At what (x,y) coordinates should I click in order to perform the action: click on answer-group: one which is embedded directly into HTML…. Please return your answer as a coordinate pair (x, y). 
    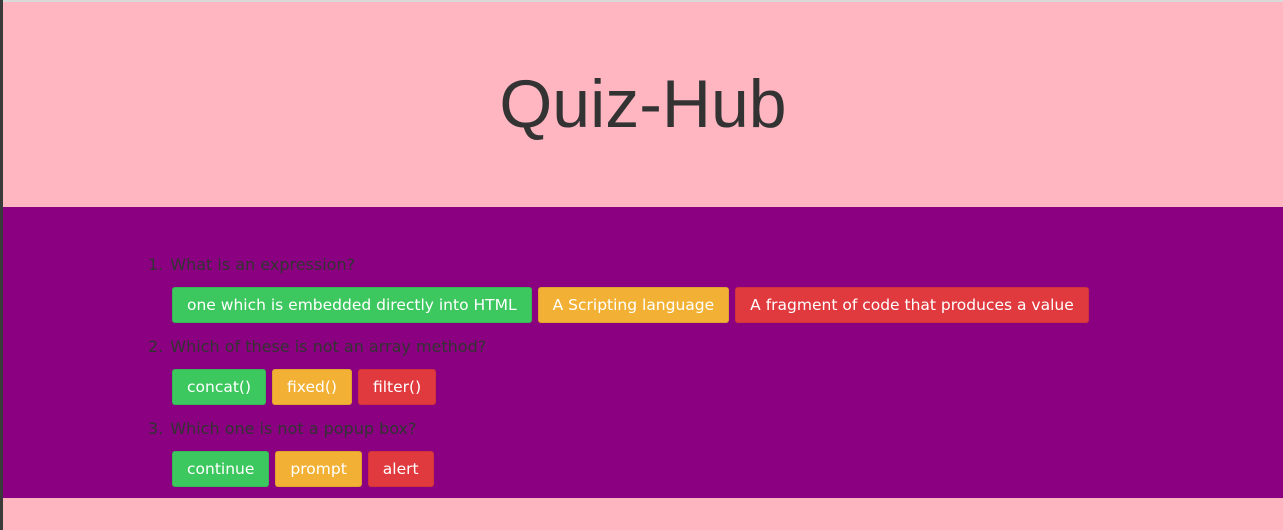
    Looking at the image, I should click on (630, 305).